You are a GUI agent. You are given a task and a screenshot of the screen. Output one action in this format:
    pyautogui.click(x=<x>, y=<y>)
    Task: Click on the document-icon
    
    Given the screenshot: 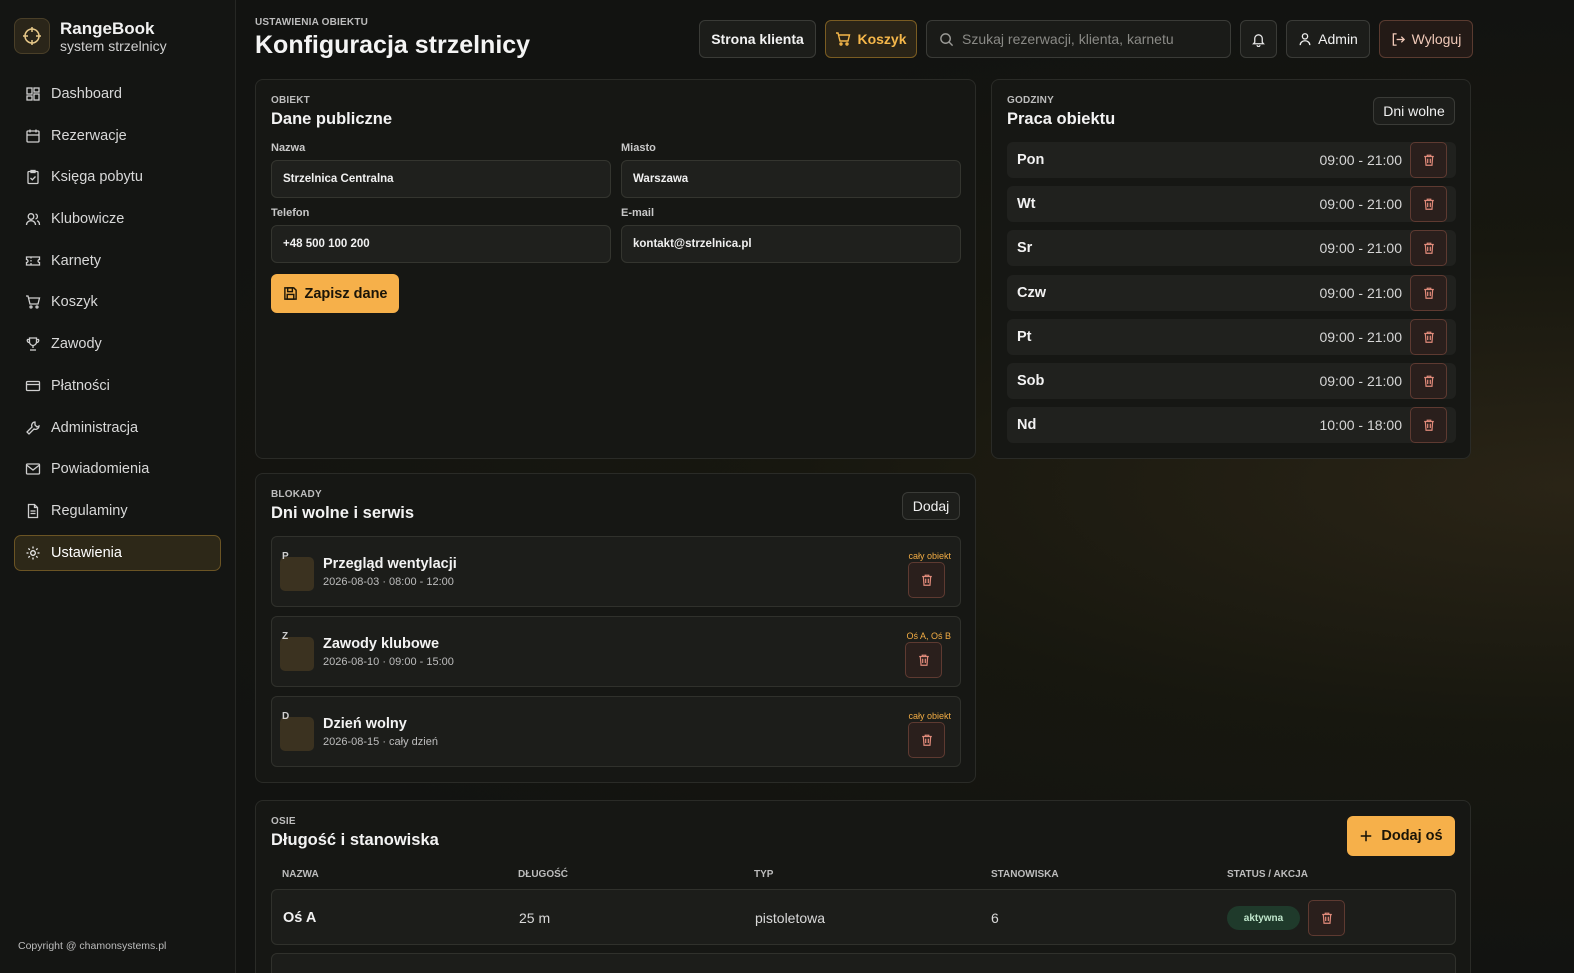 What is the action you would take?
    pyautogui.click(x=33, y=511)
    